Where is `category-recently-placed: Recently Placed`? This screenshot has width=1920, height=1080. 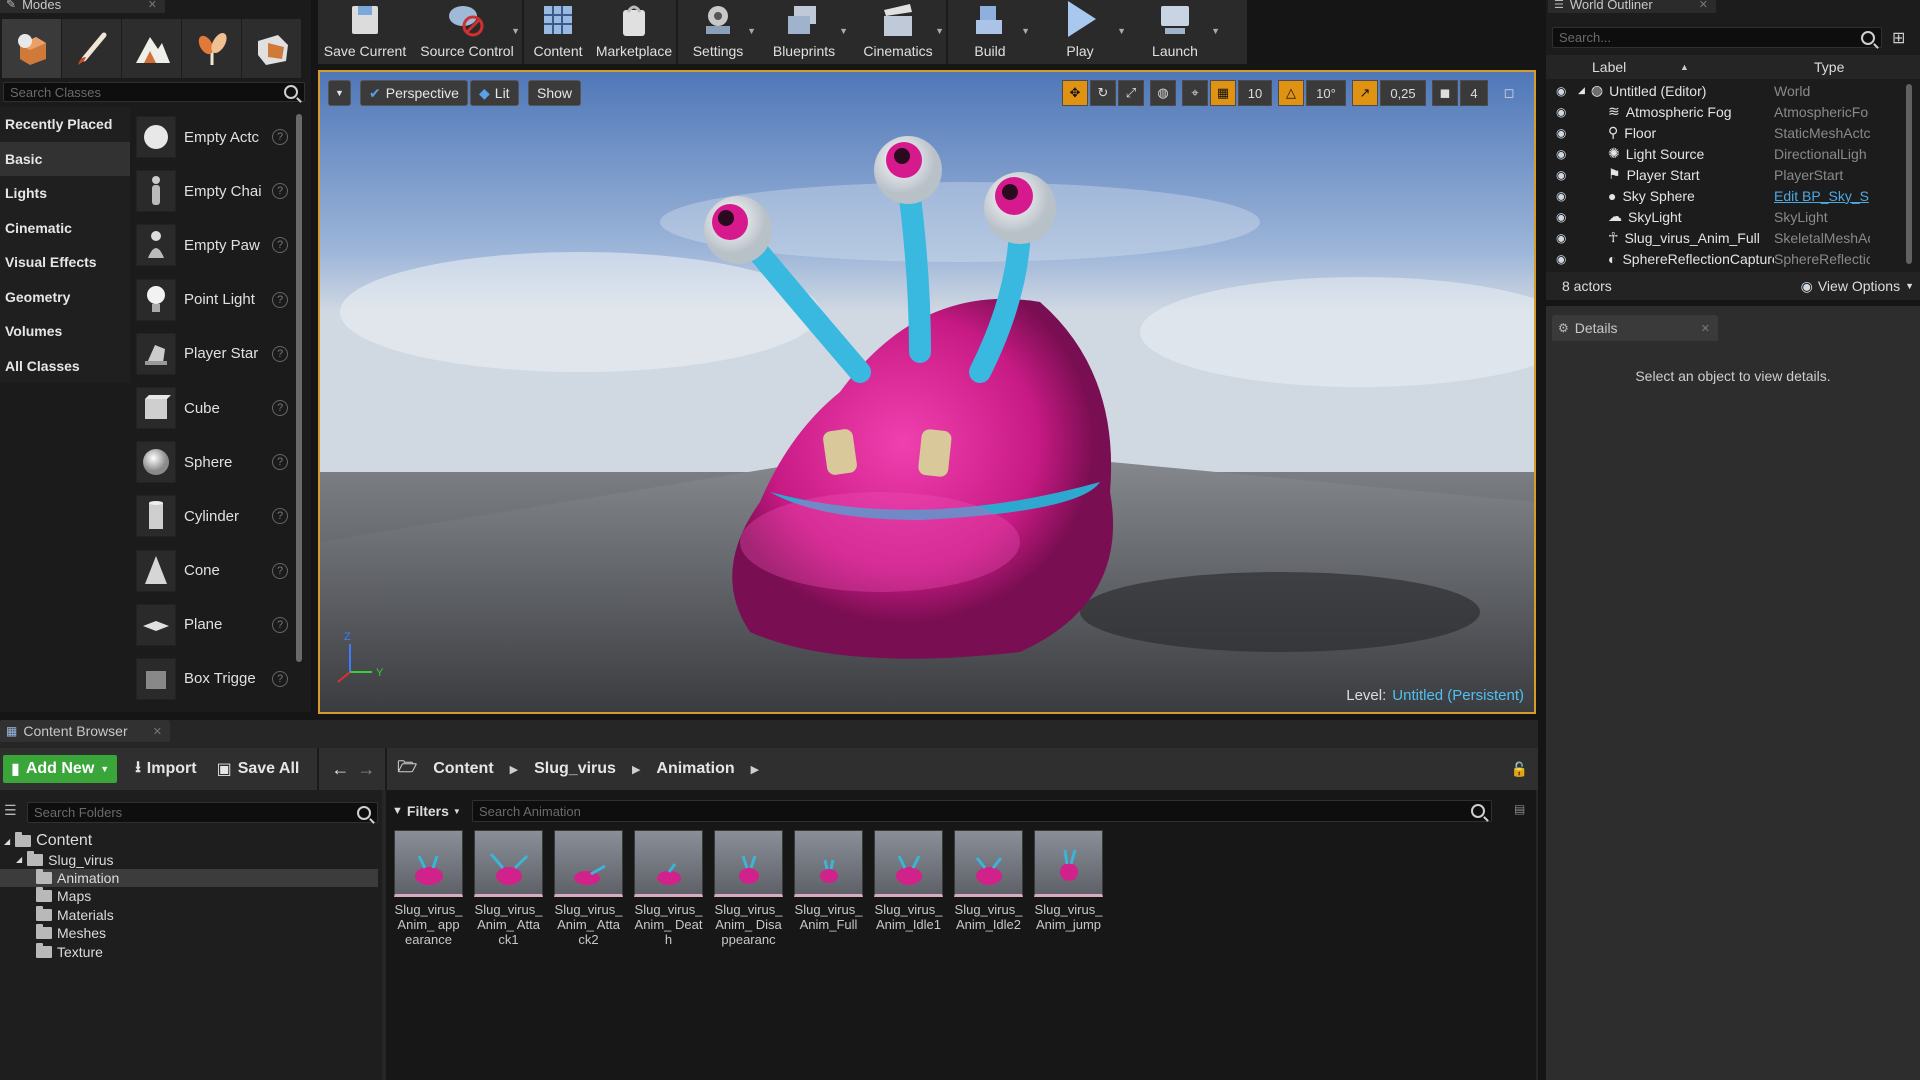 category-recently-placed: Recently Placed is located at coordinates (65, 124).